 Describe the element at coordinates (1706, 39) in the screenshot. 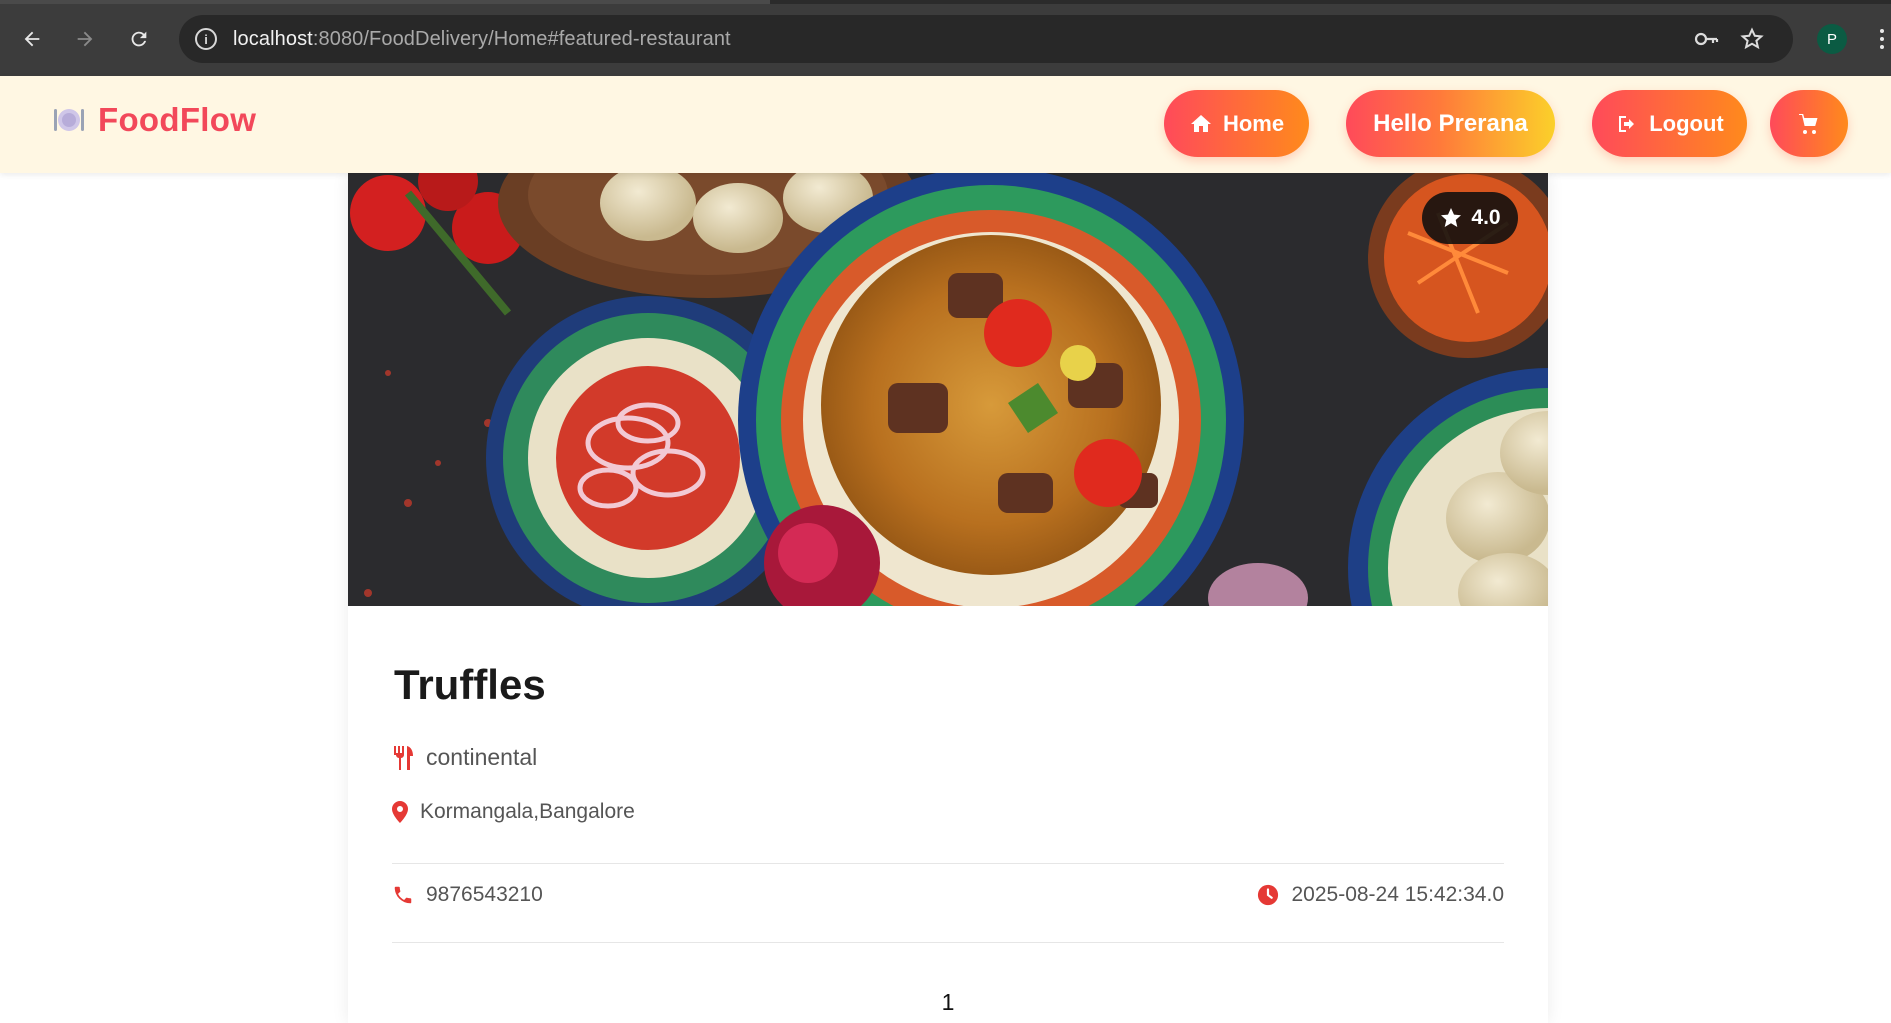

I see `password-key-icon` at that location.